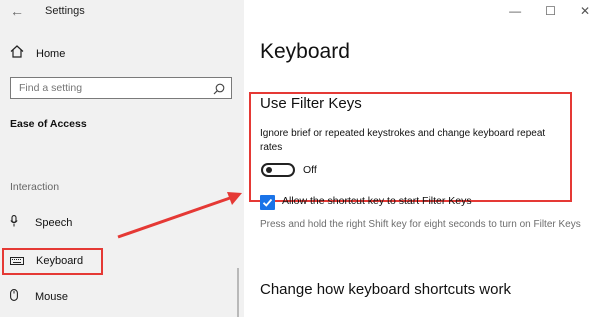 The width and height of the screenshot is (600, 317). Describe the element at coordinates (310, 170) in the screenshot. I see `toggle-state-label: Off` at that location.